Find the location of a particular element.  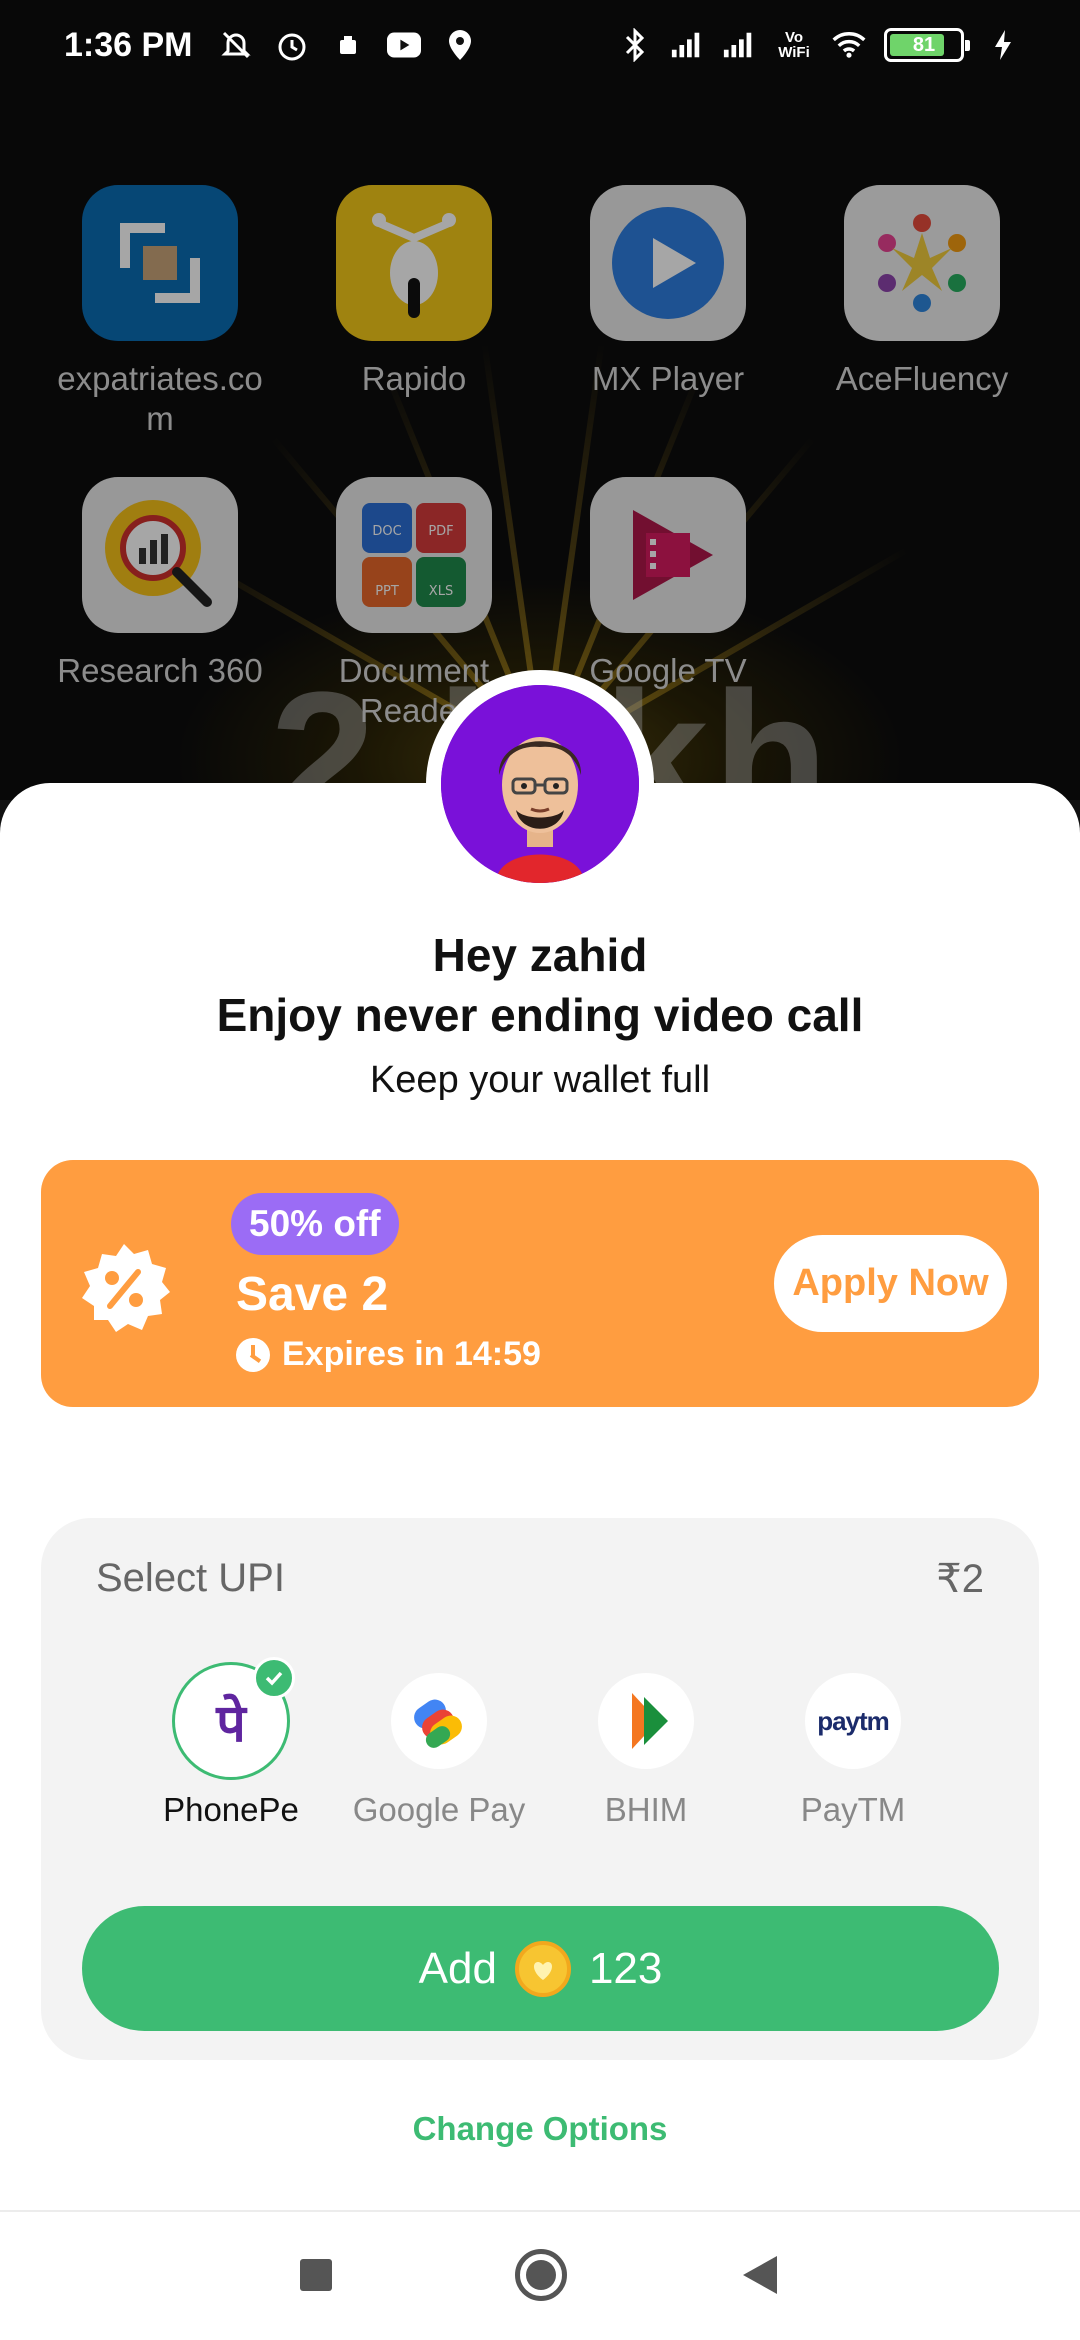

battery-percent: 81 is located at coordinates (924, 44).